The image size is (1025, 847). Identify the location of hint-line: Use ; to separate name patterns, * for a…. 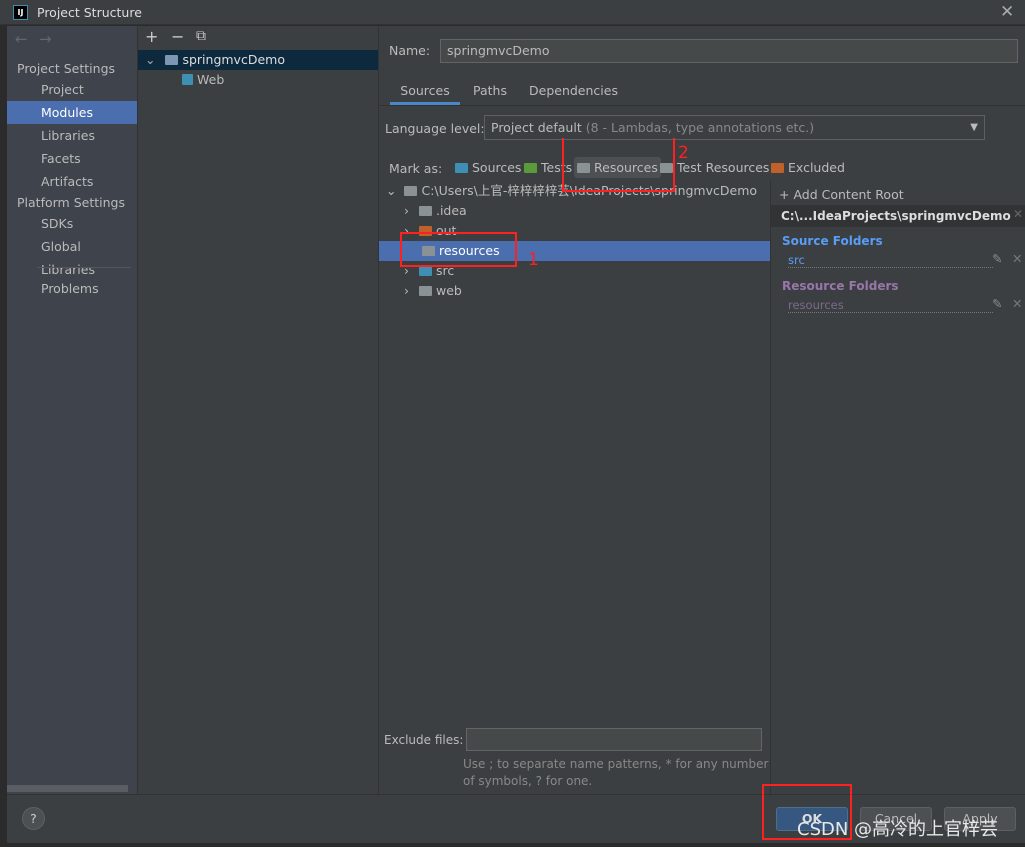
(616, 764).